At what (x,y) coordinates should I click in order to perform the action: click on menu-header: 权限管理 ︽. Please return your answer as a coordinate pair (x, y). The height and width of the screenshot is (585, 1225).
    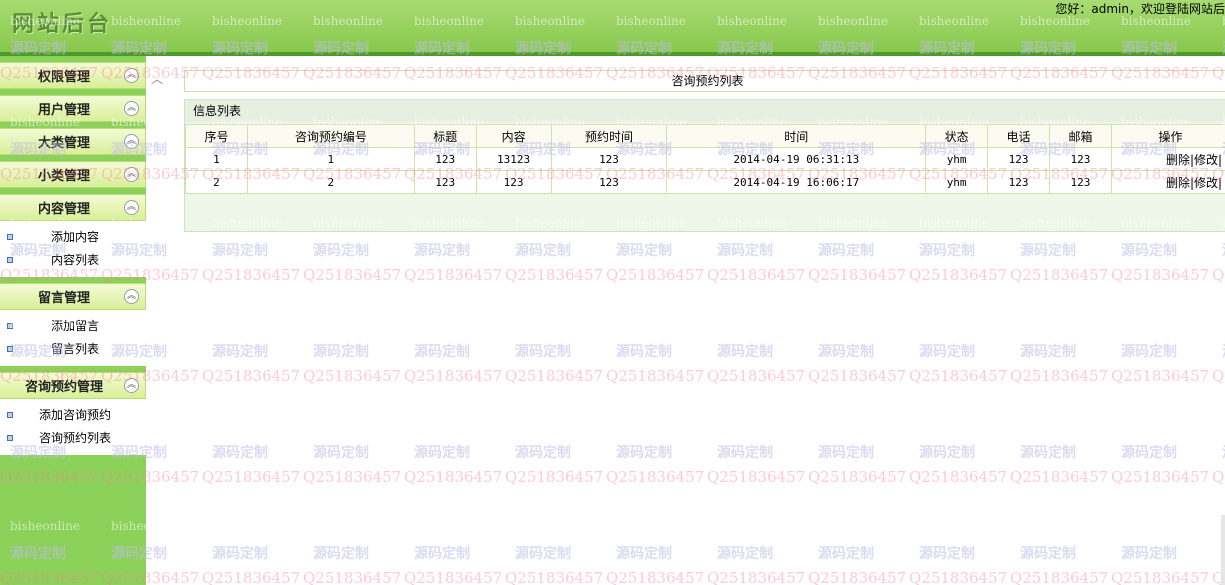
    Looking at the image, I should click on (73, 75).